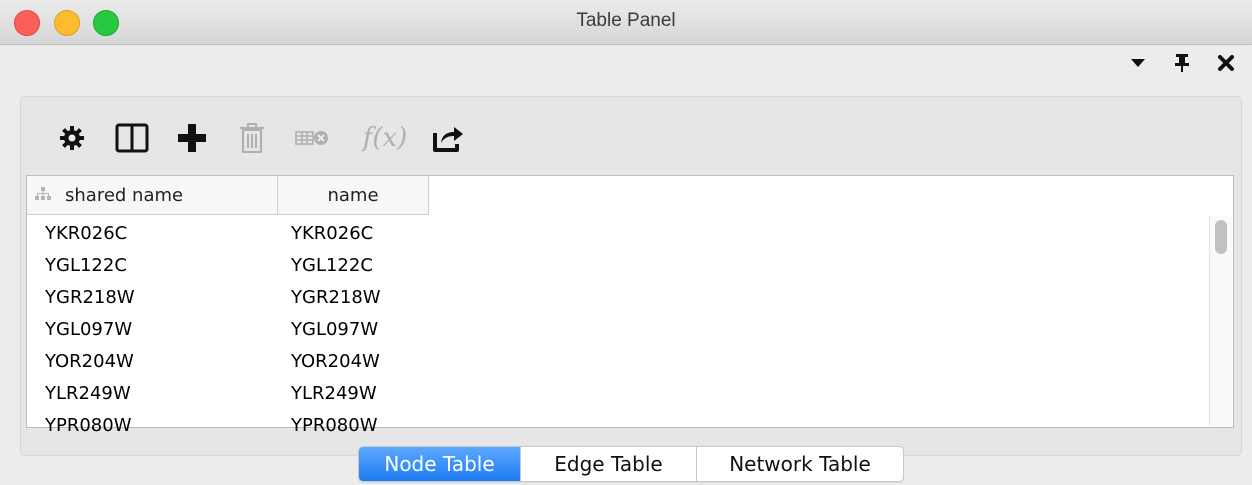 The image size is (1252, 485). What do you see at coordinates (152, 361) in the screenshot?
I see `cell-shared-name: YOR204W` at bounding box center [152, 361].